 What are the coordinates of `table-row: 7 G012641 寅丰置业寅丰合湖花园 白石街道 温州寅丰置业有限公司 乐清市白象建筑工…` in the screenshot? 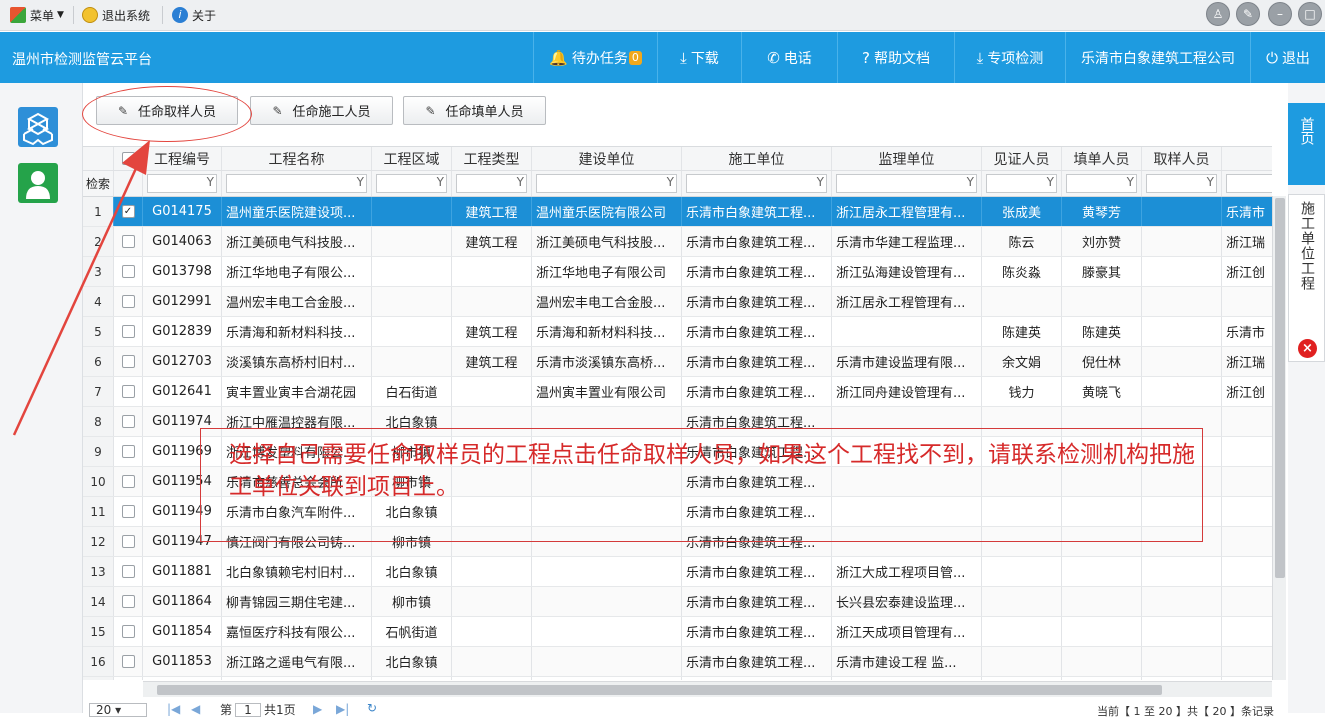 It's located at (677, 392).